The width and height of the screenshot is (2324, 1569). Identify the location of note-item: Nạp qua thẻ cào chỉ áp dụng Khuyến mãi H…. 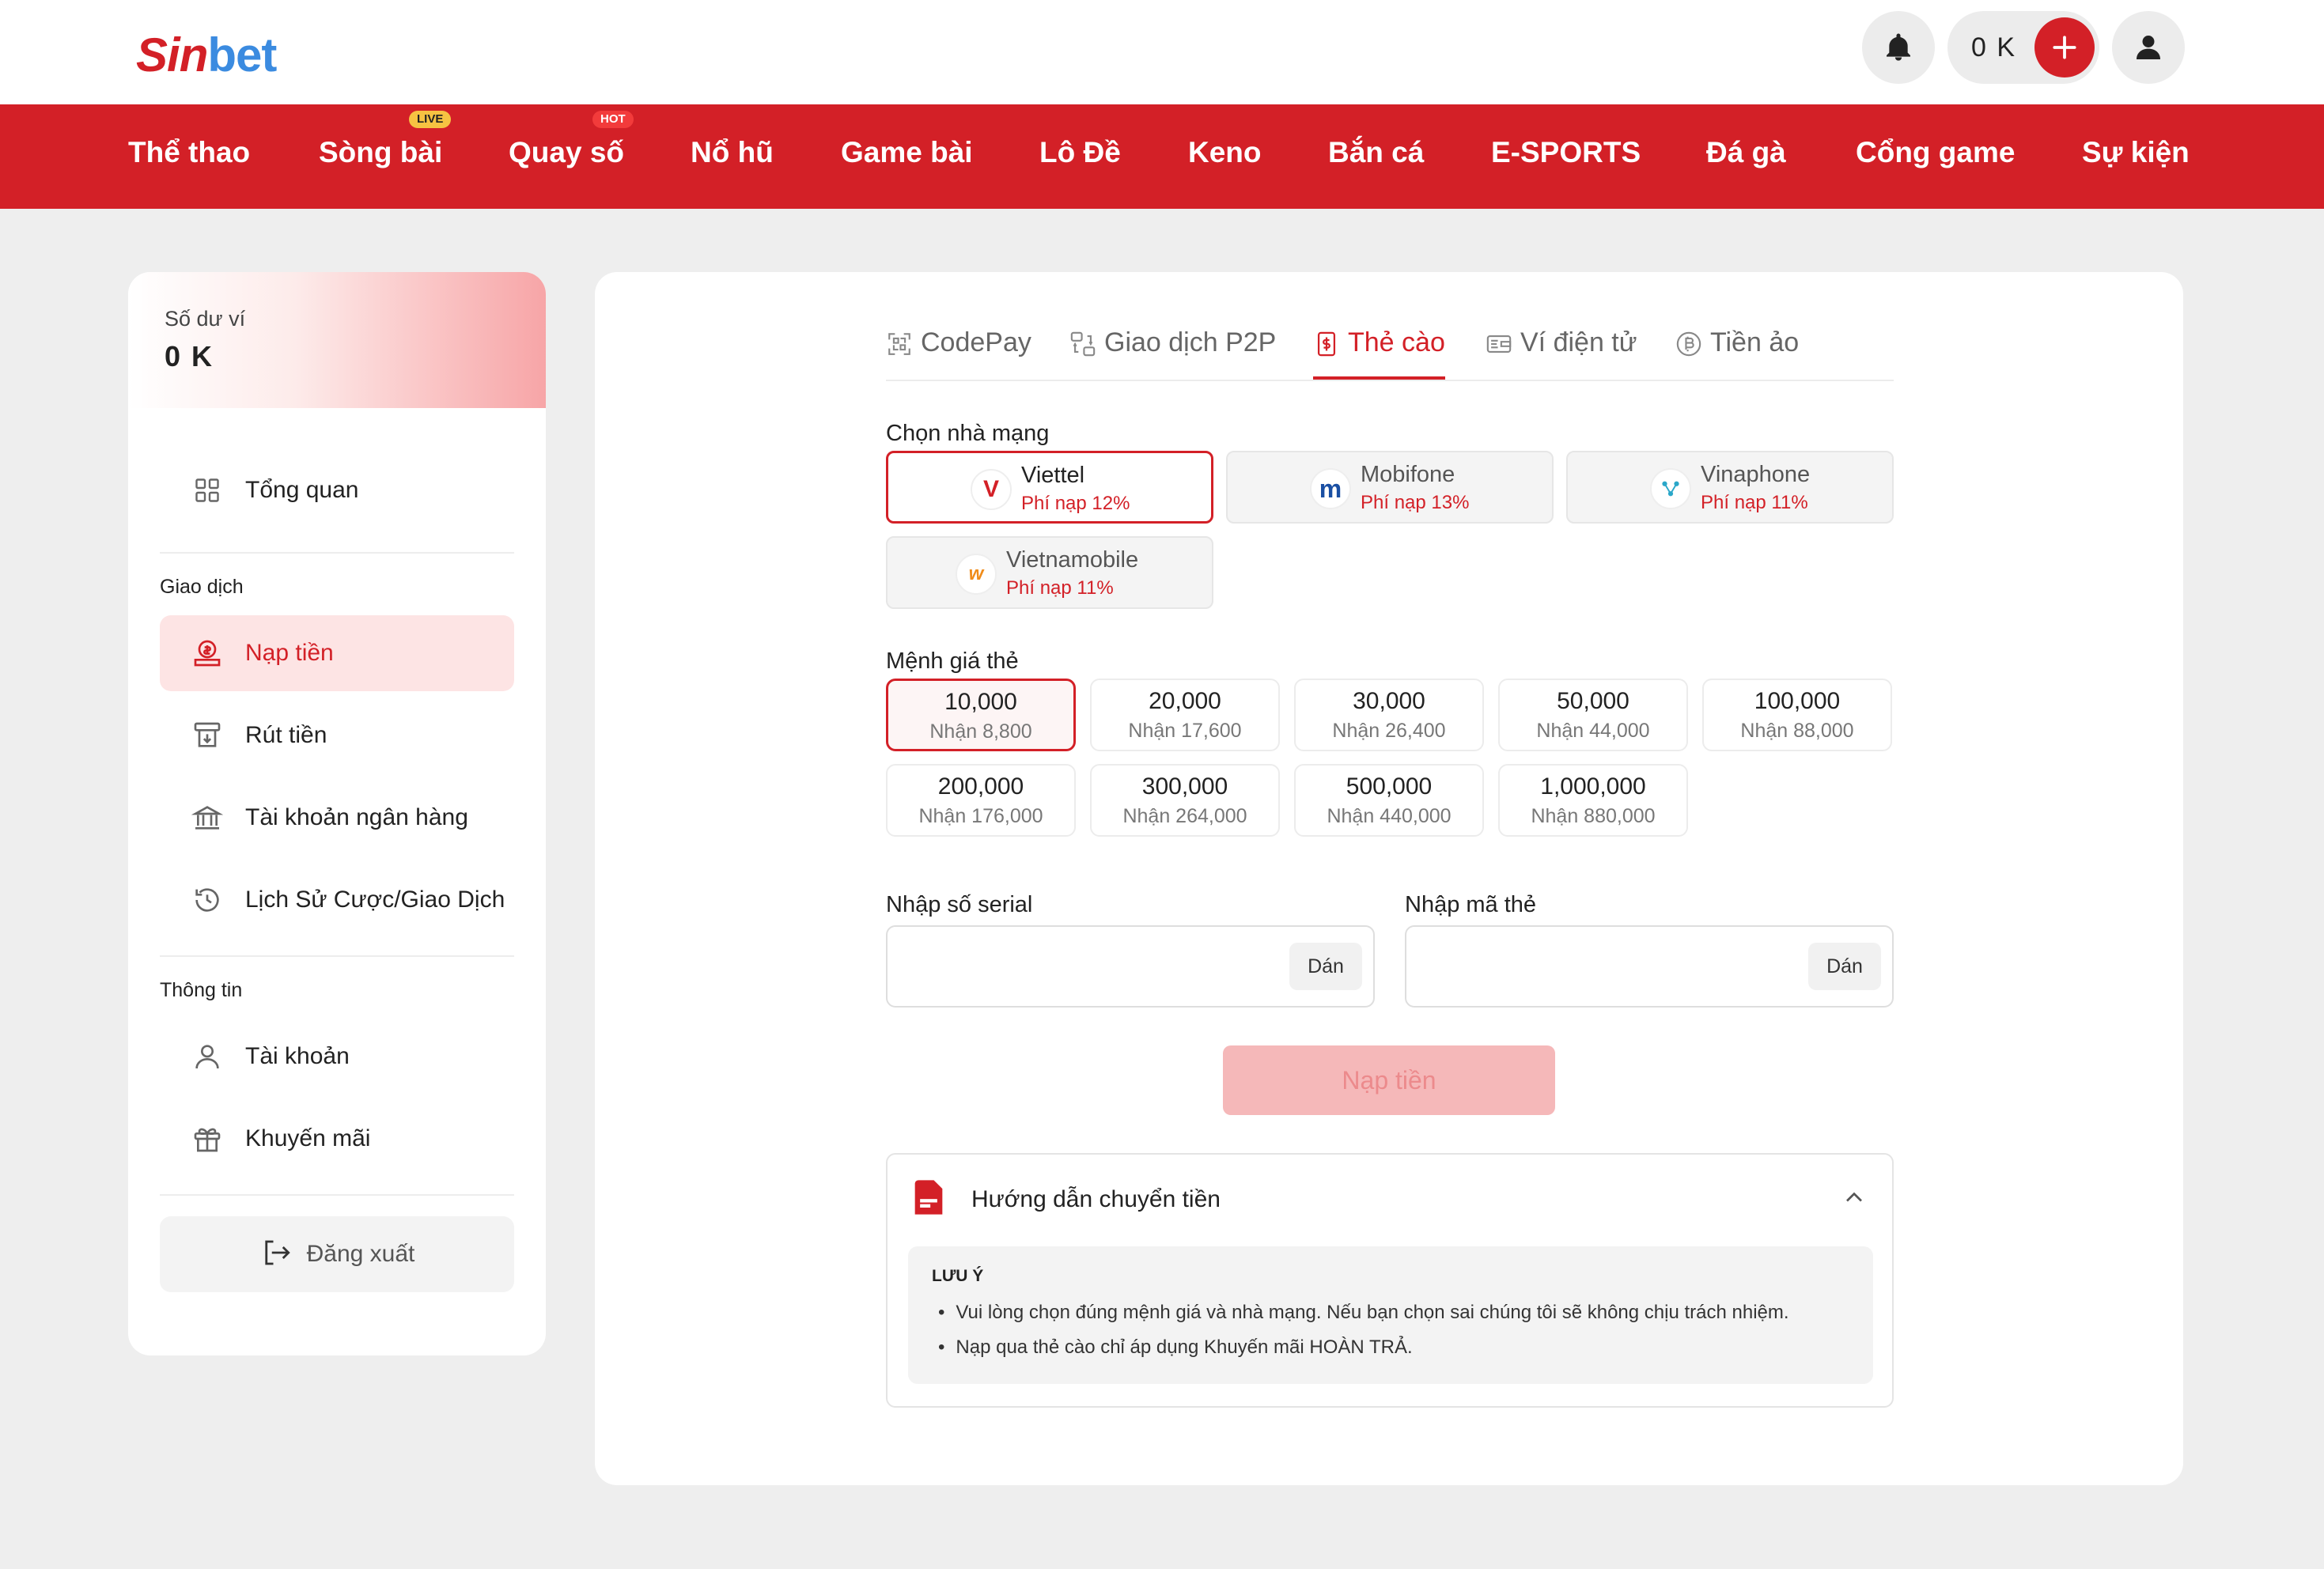
(1175, 1347).